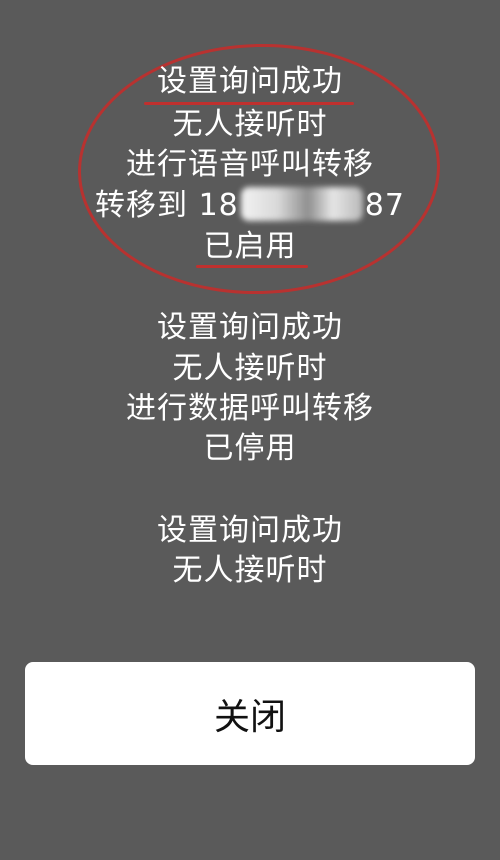 The width and height of the screenshot is (500, 860). I want to click on close-button: 关闭, so click(250, 713).